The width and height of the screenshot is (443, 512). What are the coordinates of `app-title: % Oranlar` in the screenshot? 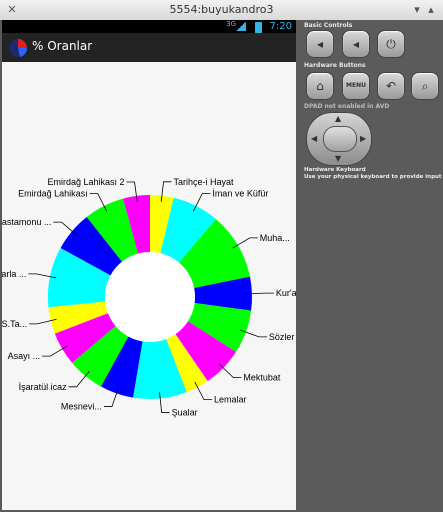 It's located at (62, 46).